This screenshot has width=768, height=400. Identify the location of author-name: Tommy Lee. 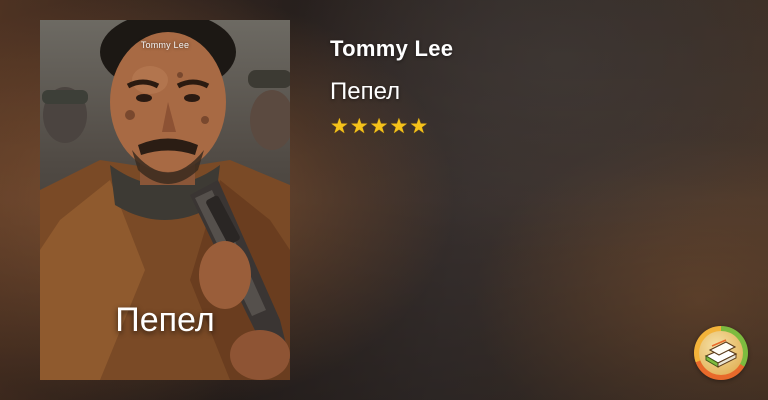
(391, 49).